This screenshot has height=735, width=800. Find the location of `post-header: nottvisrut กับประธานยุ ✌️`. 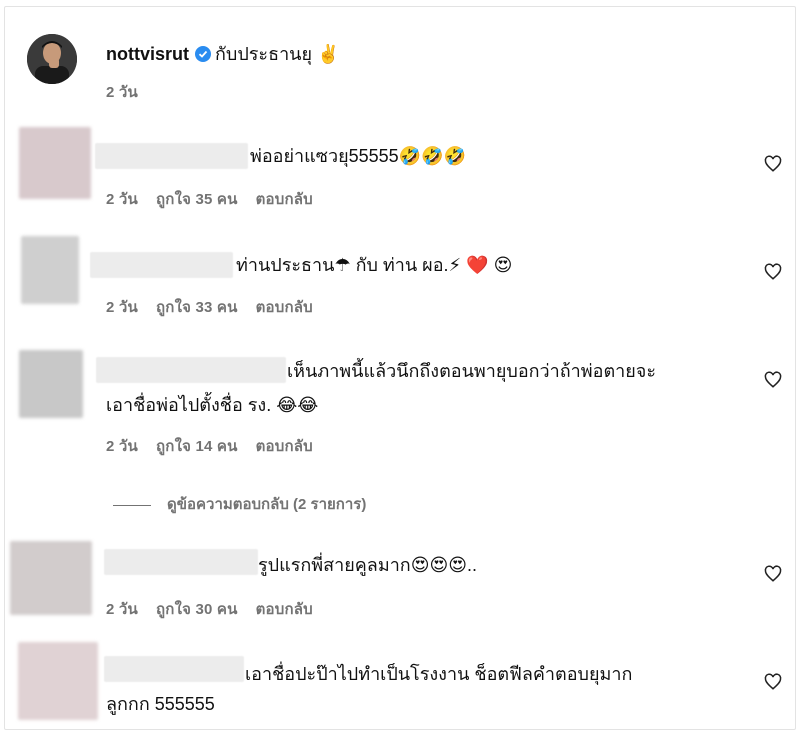

post-header: nottvisrut กับประธานยุ ✌️ is located at coordinates (222, 53).